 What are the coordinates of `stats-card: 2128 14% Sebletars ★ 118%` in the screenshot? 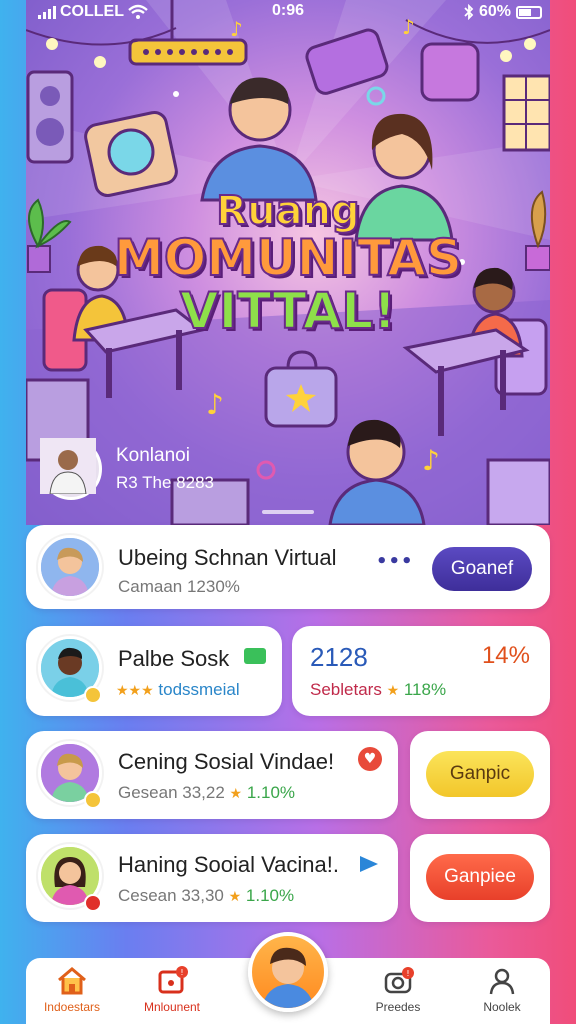 It's located at (421, 671).